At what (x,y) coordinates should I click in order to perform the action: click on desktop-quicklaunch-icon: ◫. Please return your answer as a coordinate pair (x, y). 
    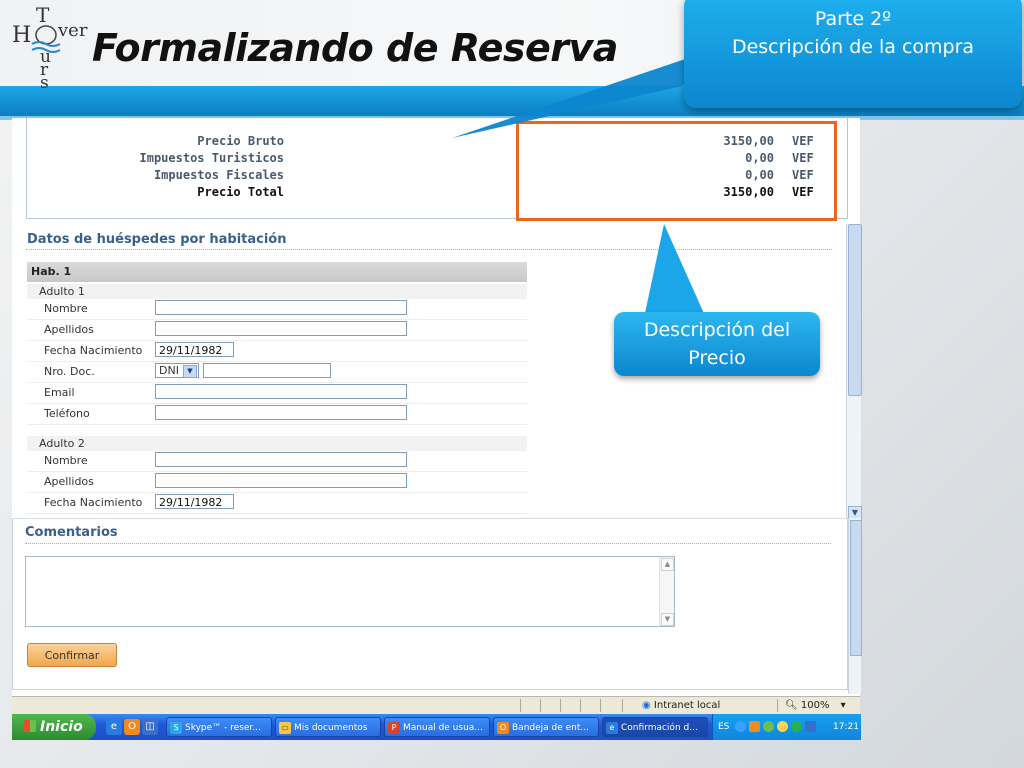
    Looking at the image, I should click on (150, 727).